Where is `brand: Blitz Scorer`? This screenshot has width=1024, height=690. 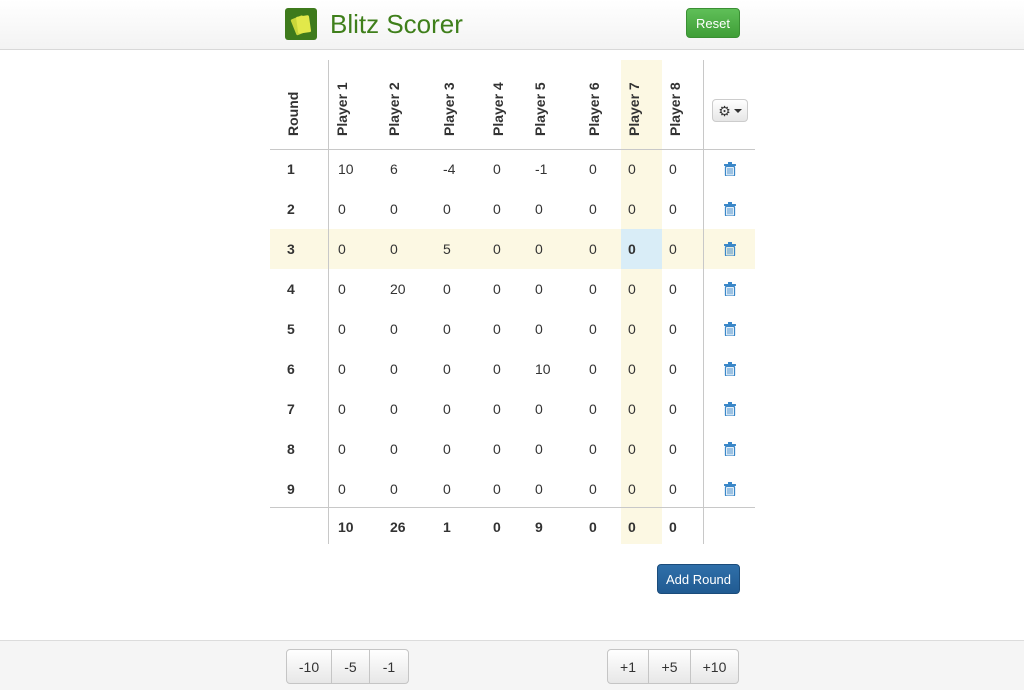
brand: Blitz Scorer is located at coordinates (374, 24).